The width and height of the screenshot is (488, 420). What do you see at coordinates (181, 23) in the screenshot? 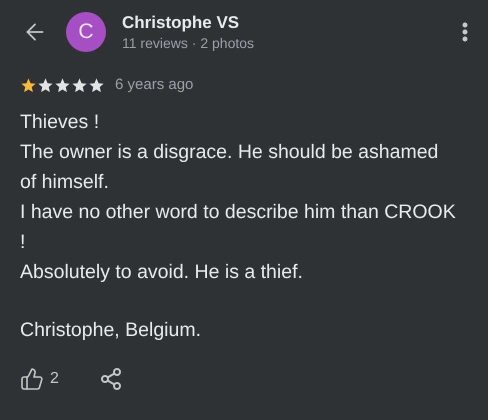
I see `reviewer-name: Christophe VS` at bounding box center [181, 23].